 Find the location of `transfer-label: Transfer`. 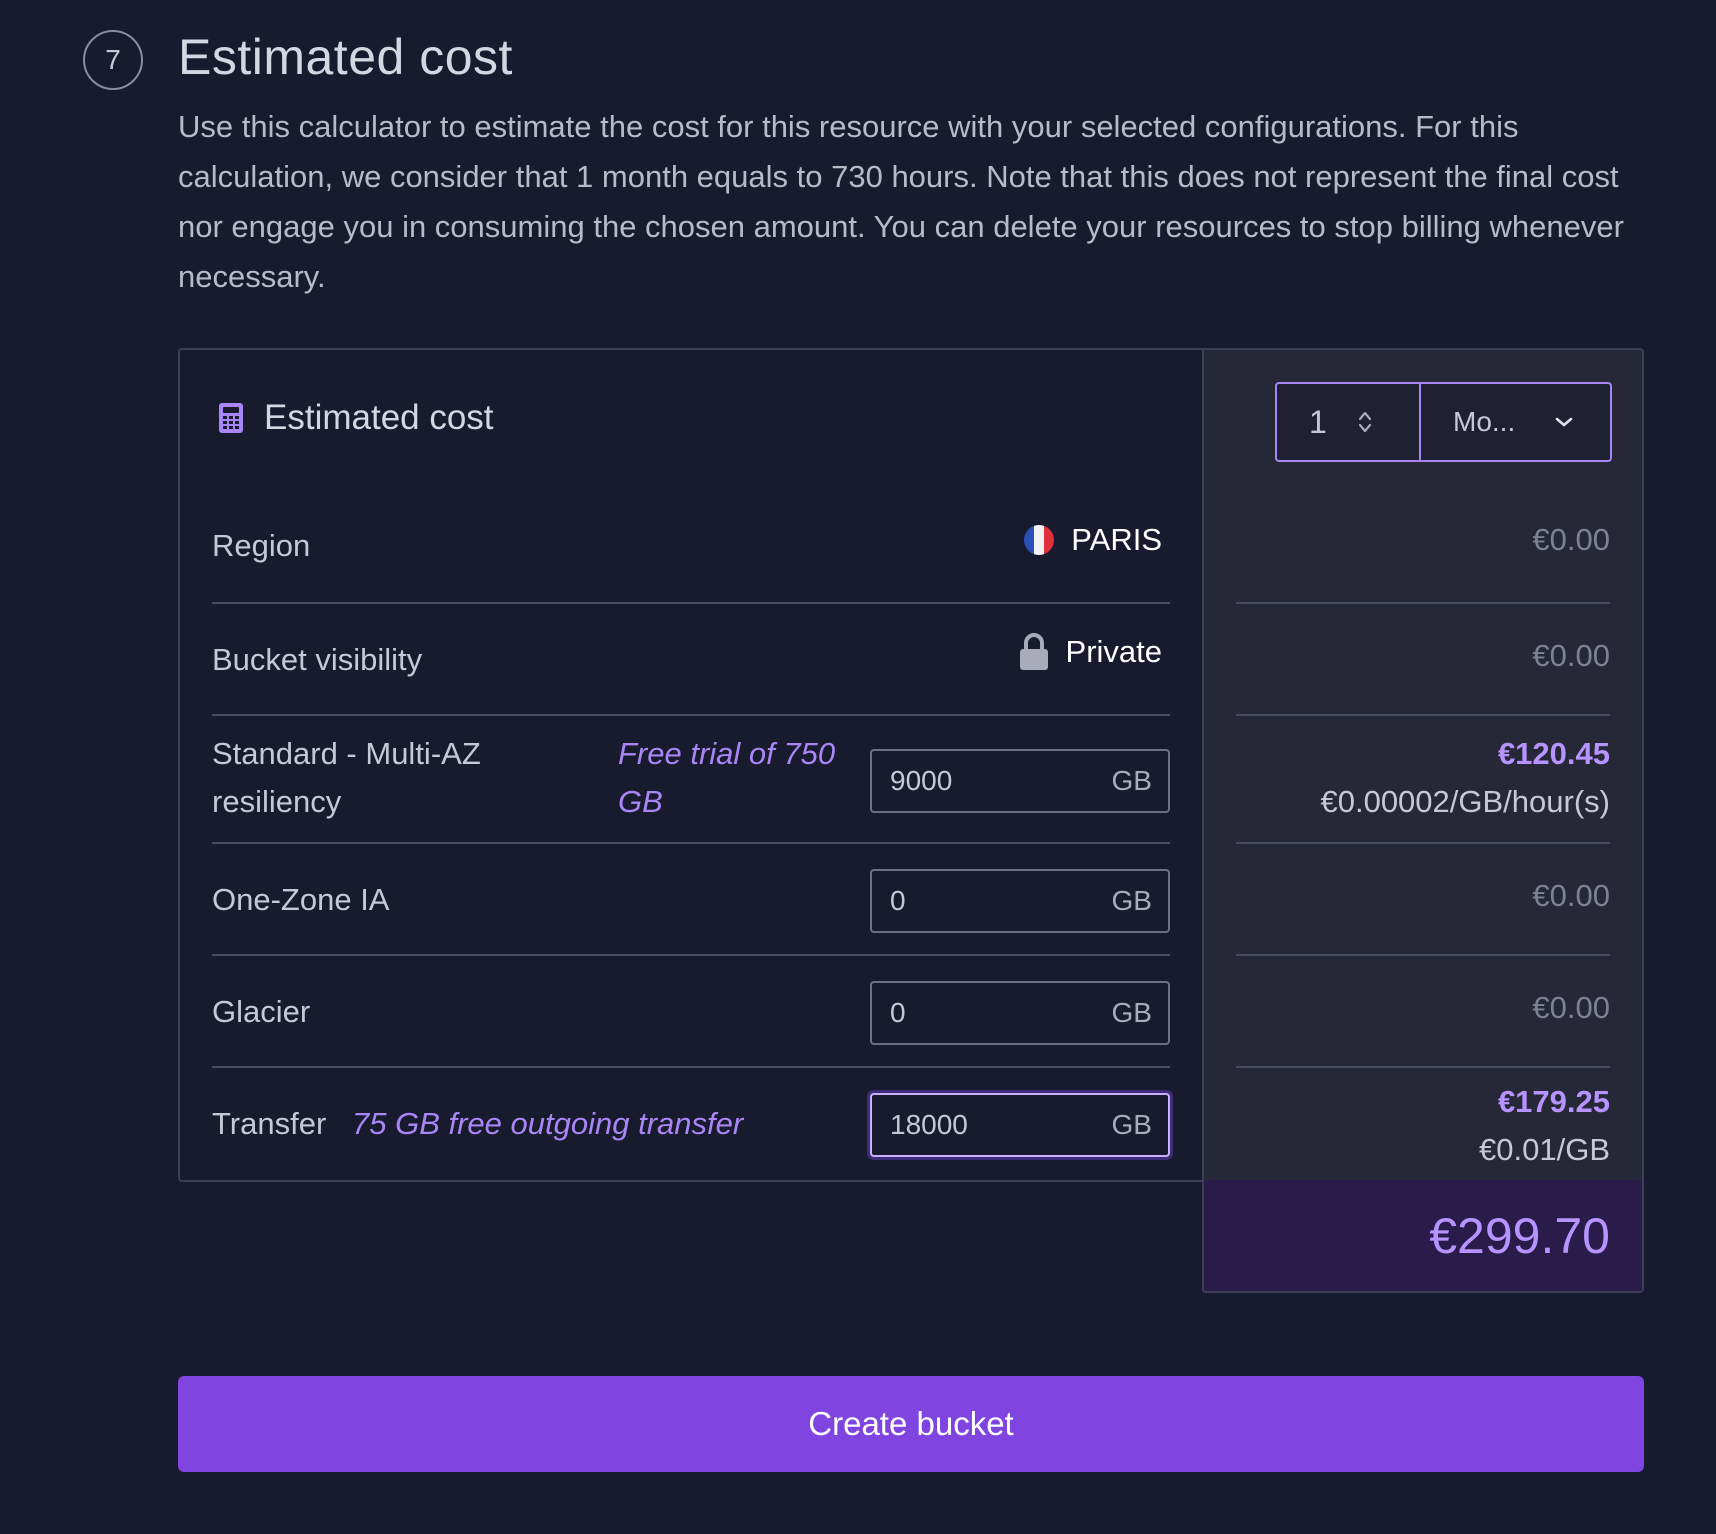

transfer-label: Transfer is located at coordinates (269, 1123).